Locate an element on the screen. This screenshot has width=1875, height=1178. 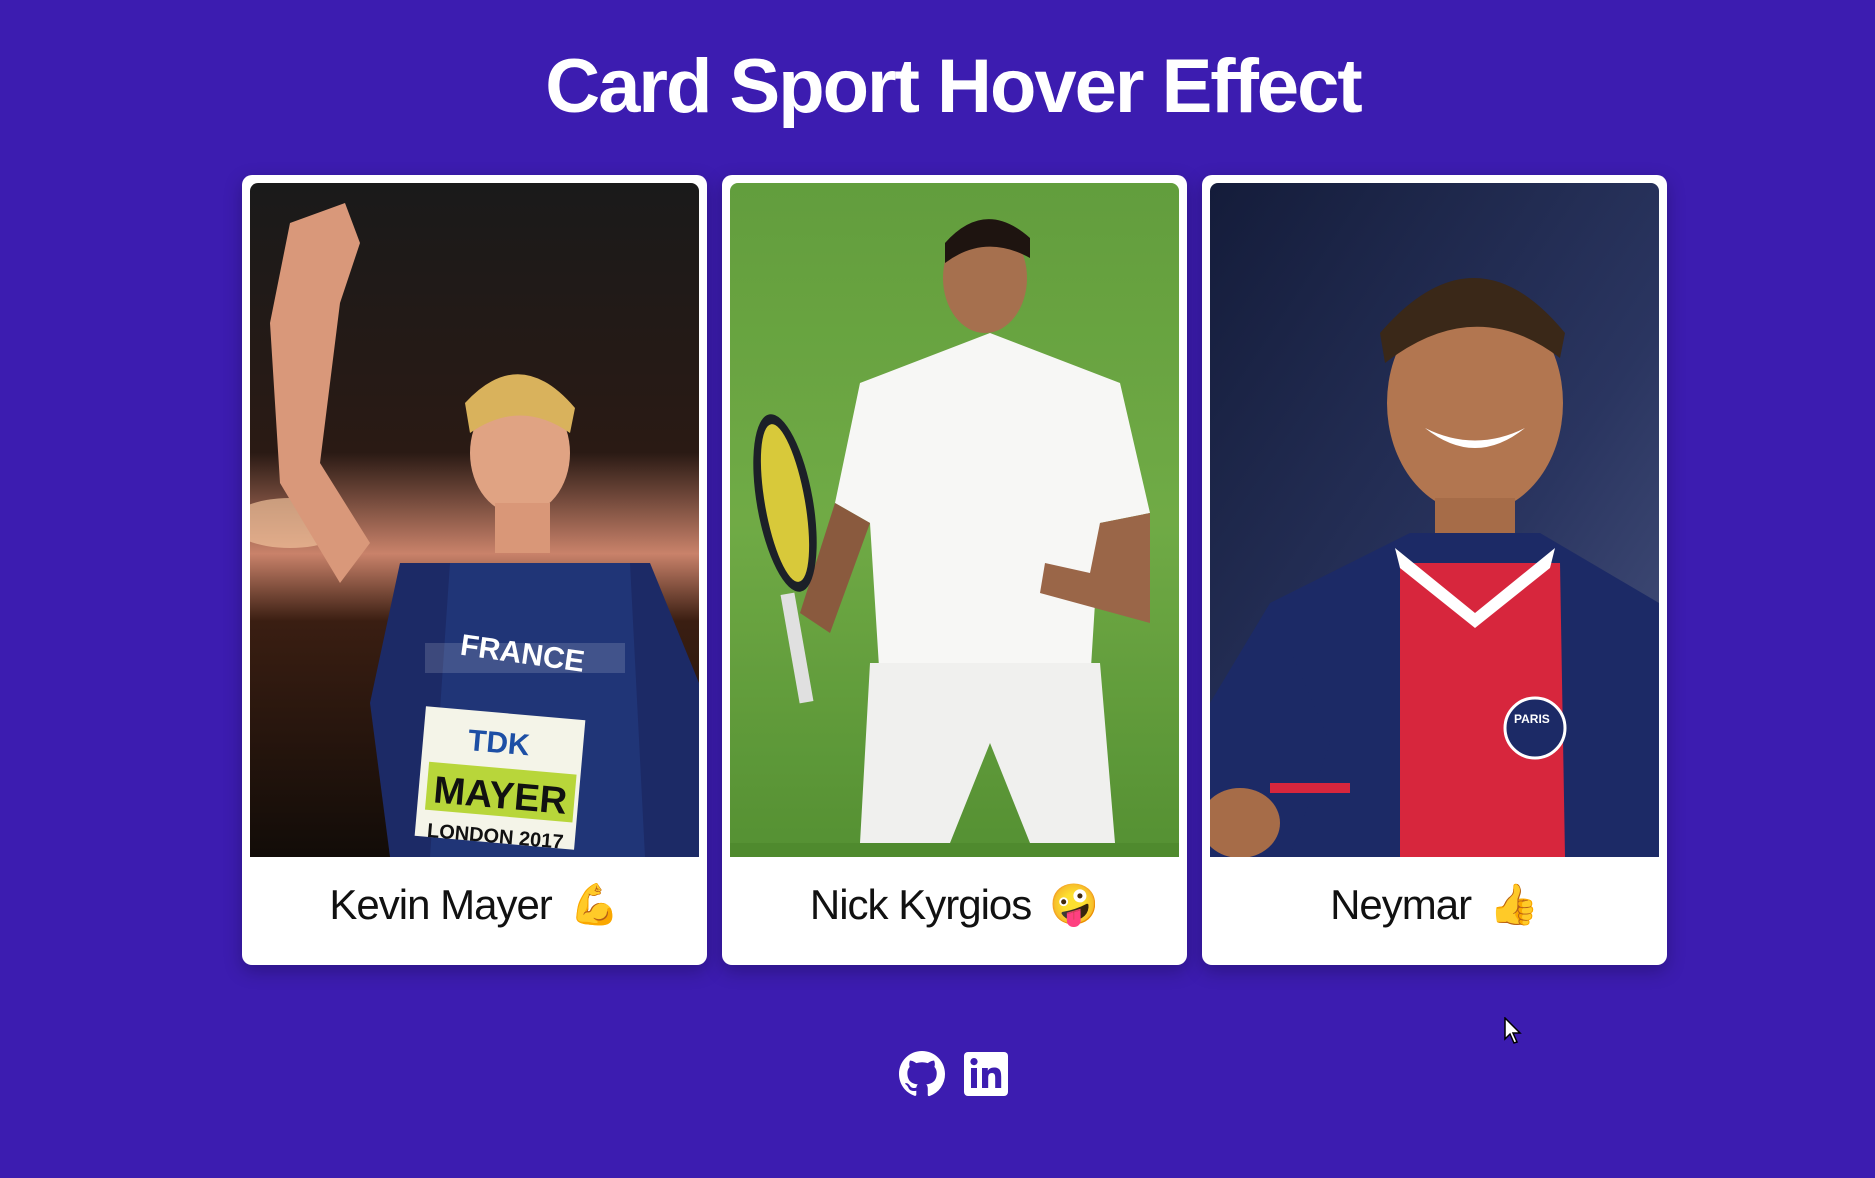
card-caption: Neymar 👍 is located at coordinates (1434, 905).